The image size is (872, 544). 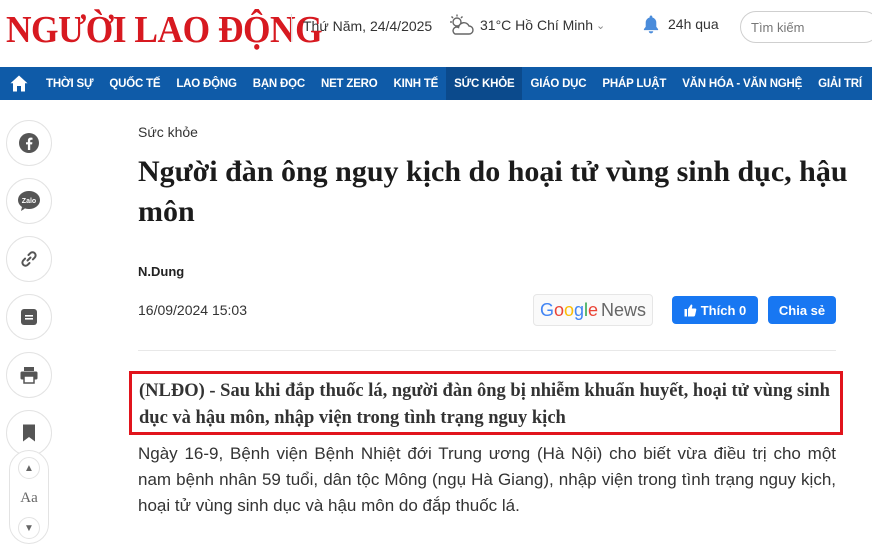 I want to click on font-decrease-button: ▼, so click(x=29, y=528).